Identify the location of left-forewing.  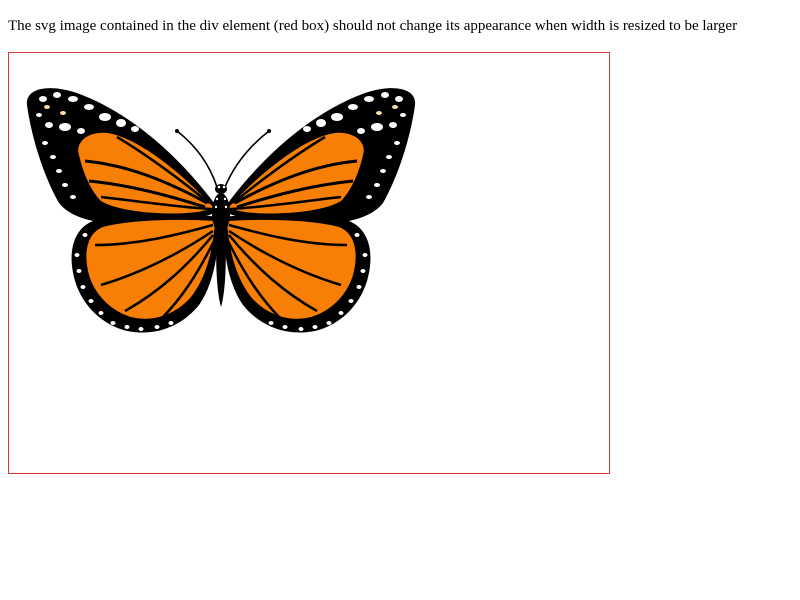
(123, 156).